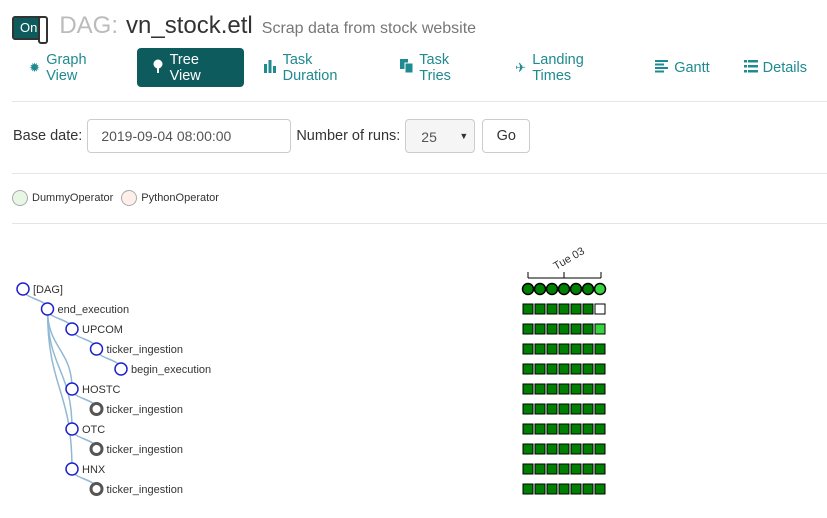 The height and width of the screenshot is (518, 827). Describe the element at coordinates (171, 370) in the screenshot. I see `tree-node-label: begin_execution` at that location.